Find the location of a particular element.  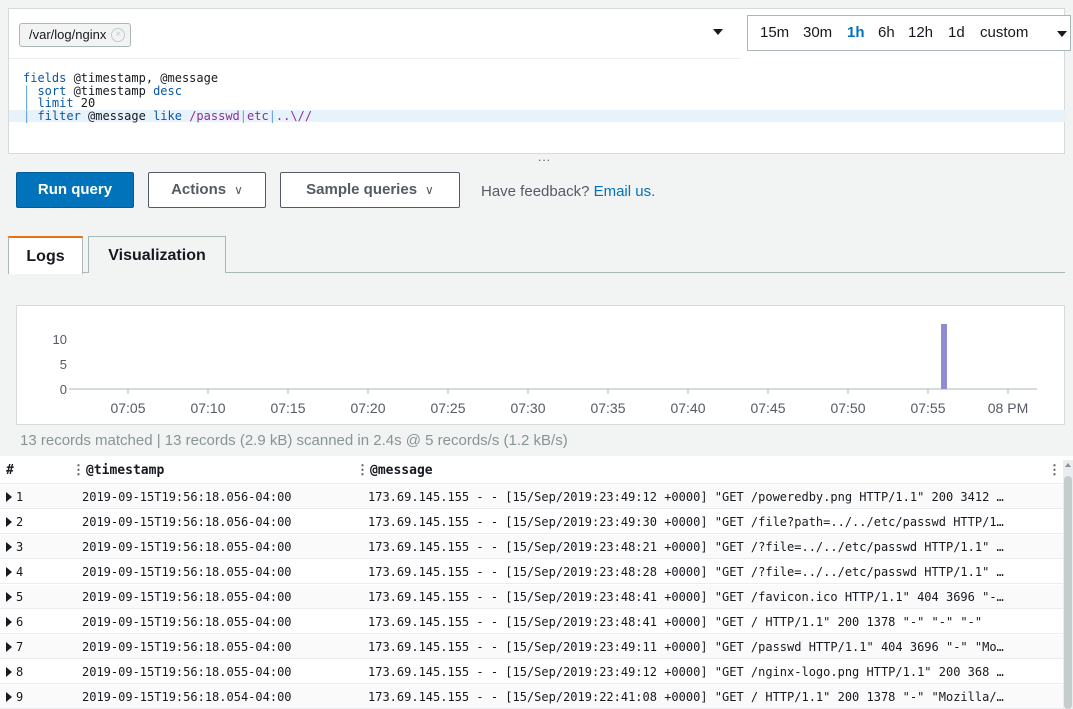

histogram-bar is located at coordinates (944, 356).